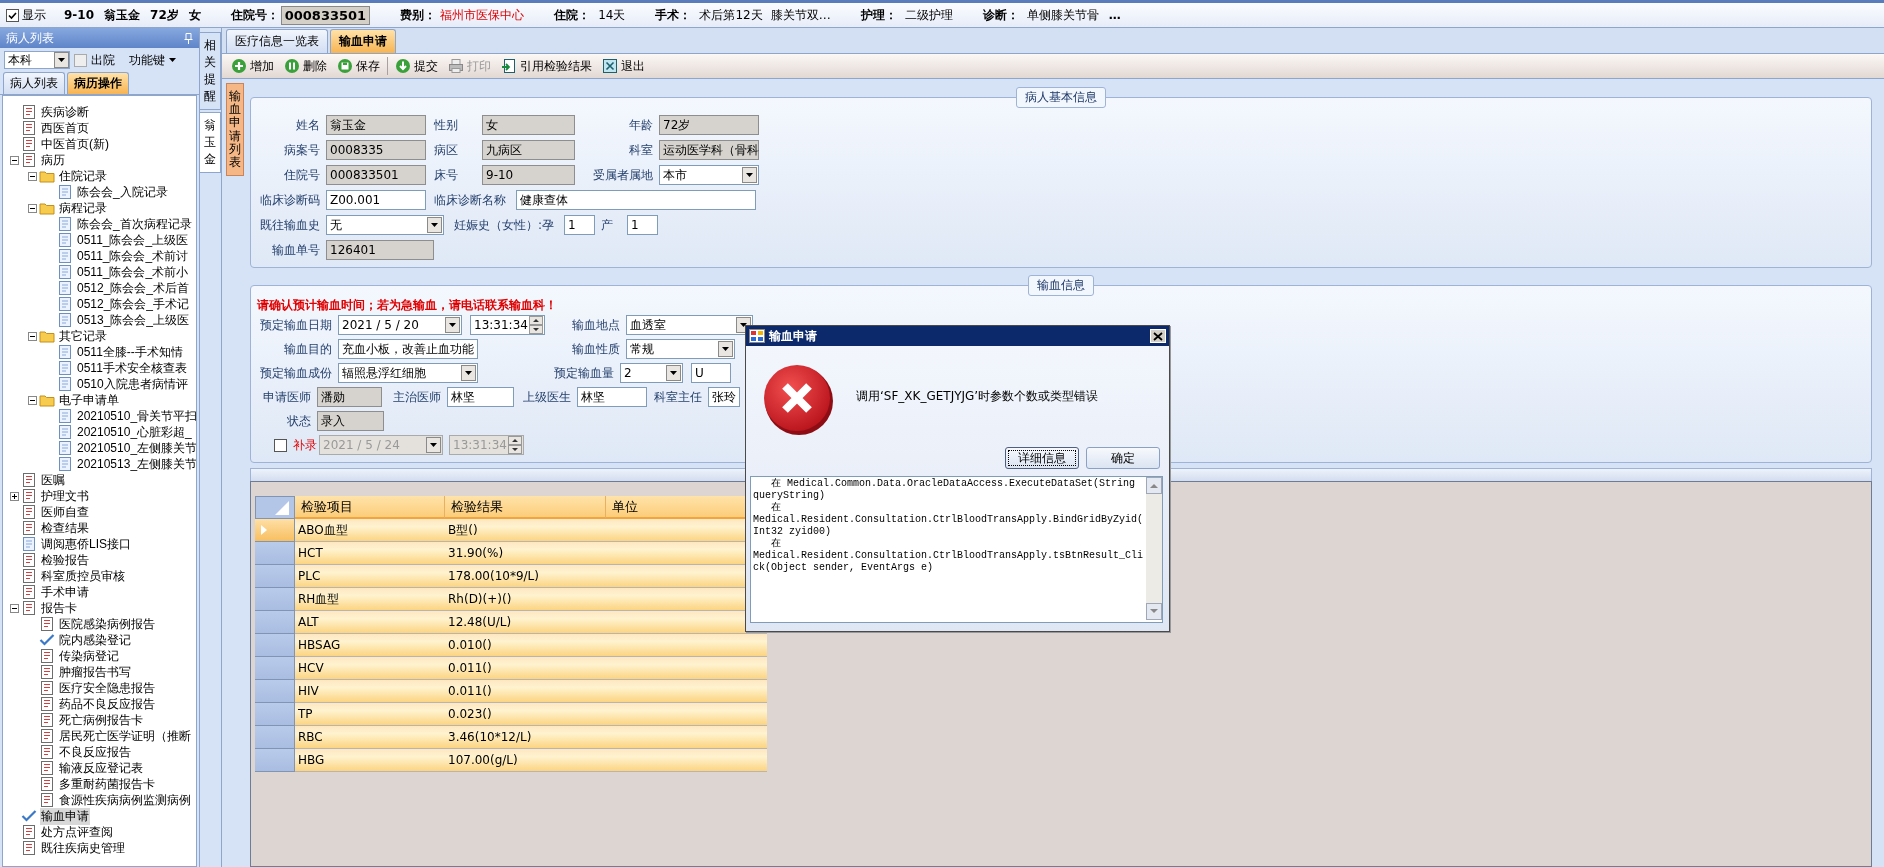 This screenshot has width=1884, height=867. What do you see at coordinates (95, 640) in the screenshot?
I see `tree-item: 院内感染登记` at bounding box center [95, 640].